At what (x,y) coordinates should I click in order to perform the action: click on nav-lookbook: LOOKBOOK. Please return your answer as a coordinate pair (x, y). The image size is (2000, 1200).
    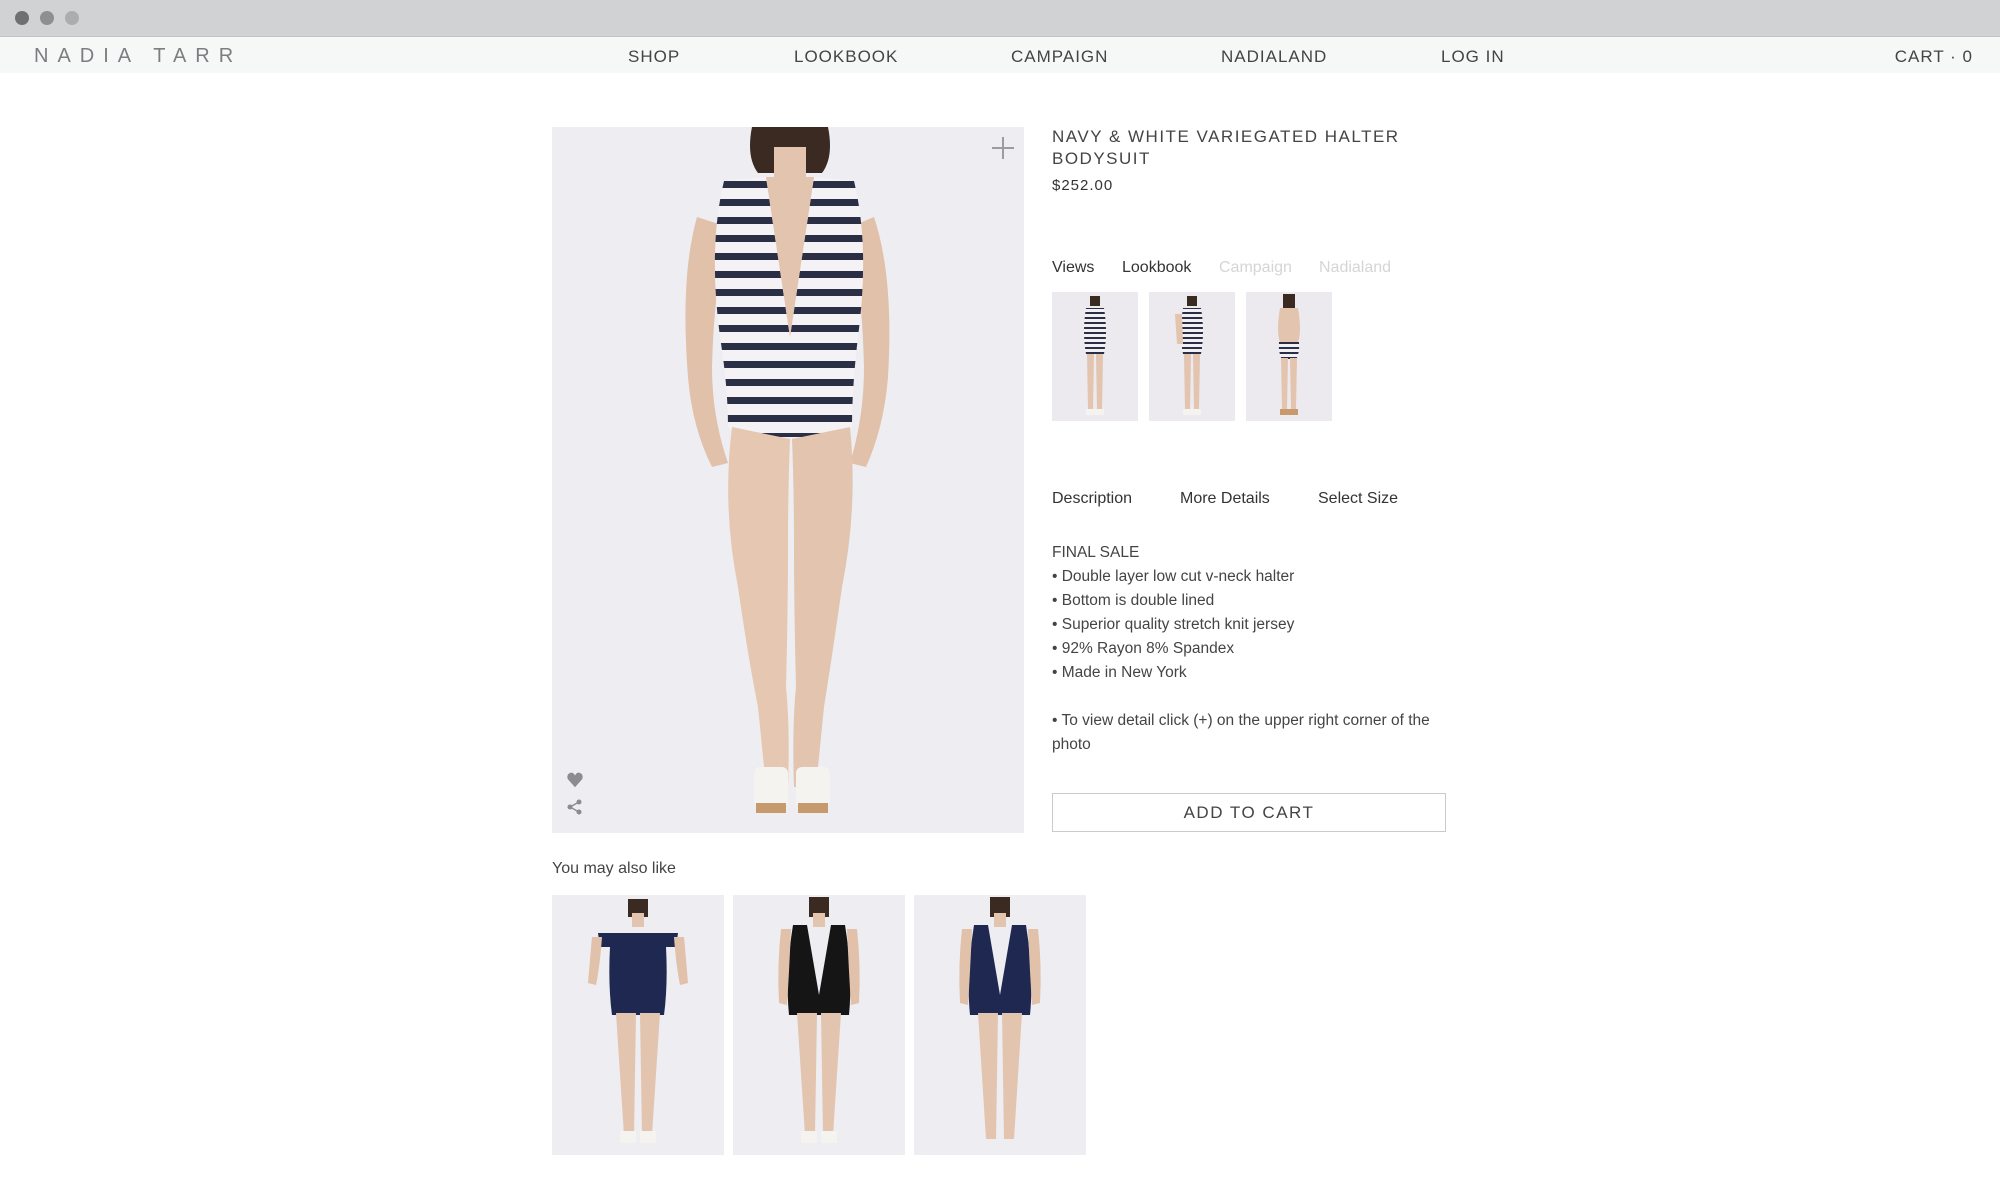
    Looking at the image, I should click on (846, 57).